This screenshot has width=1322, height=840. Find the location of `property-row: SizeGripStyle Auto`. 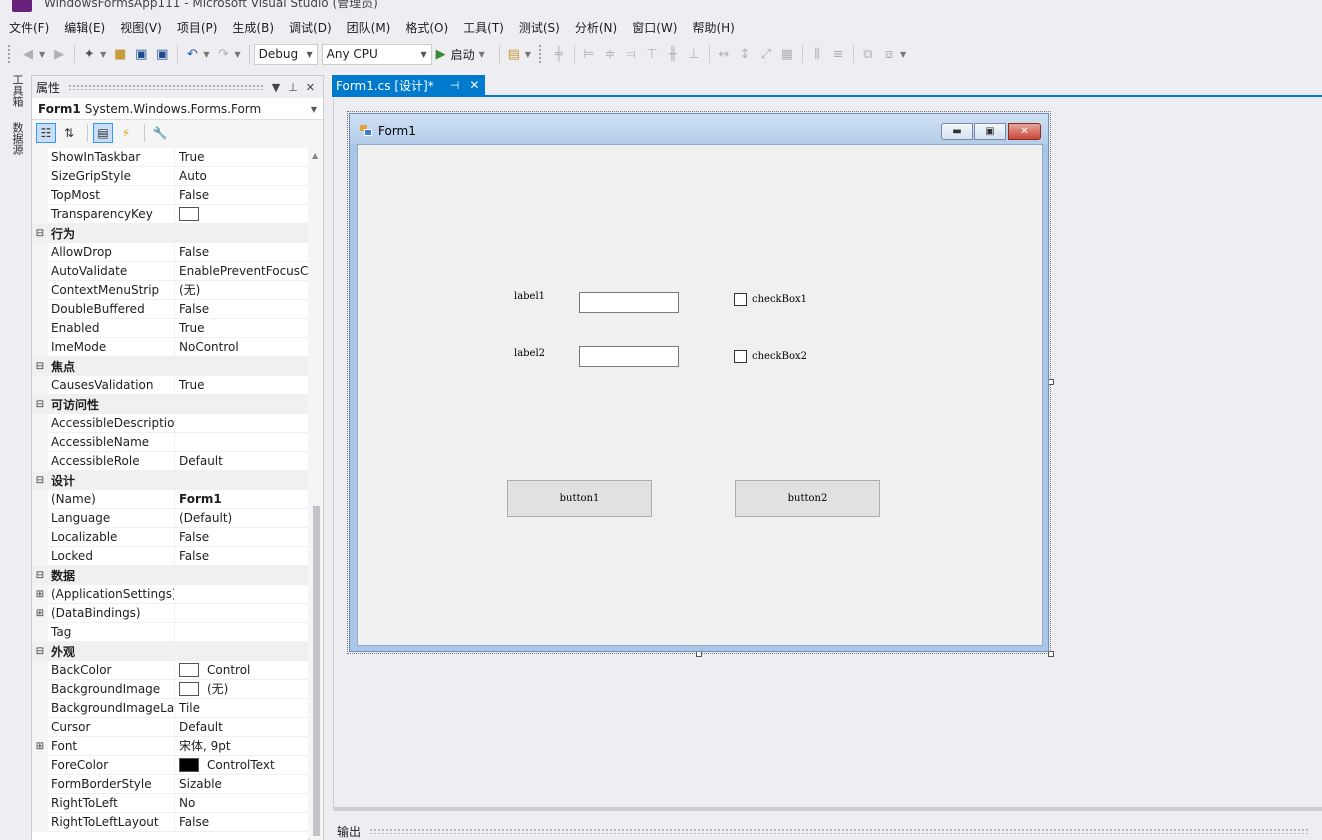

property-row: SizeGripStyle Auto is located at coordinates (170, 176).